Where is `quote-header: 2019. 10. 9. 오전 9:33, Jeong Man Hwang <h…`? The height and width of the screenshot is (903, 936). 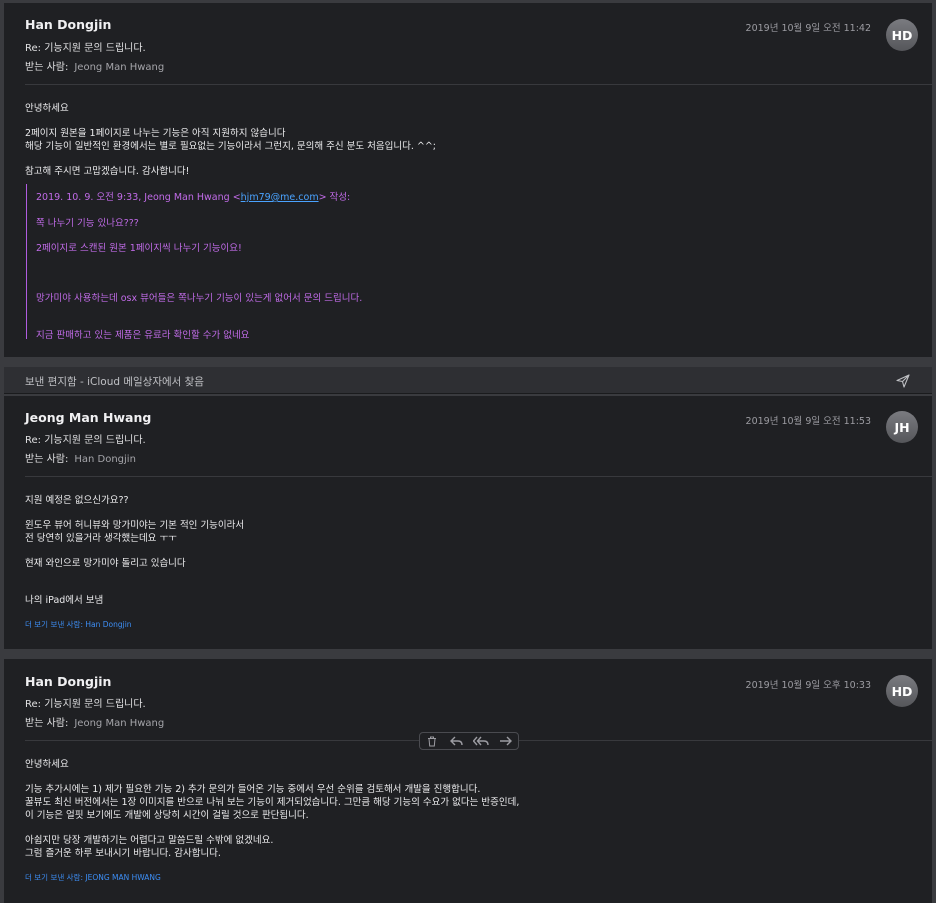
quote-header: 2019. 10. 9. 오전 9:33, Jeong Man Hwang <h… is located at coordinates (193, 196).